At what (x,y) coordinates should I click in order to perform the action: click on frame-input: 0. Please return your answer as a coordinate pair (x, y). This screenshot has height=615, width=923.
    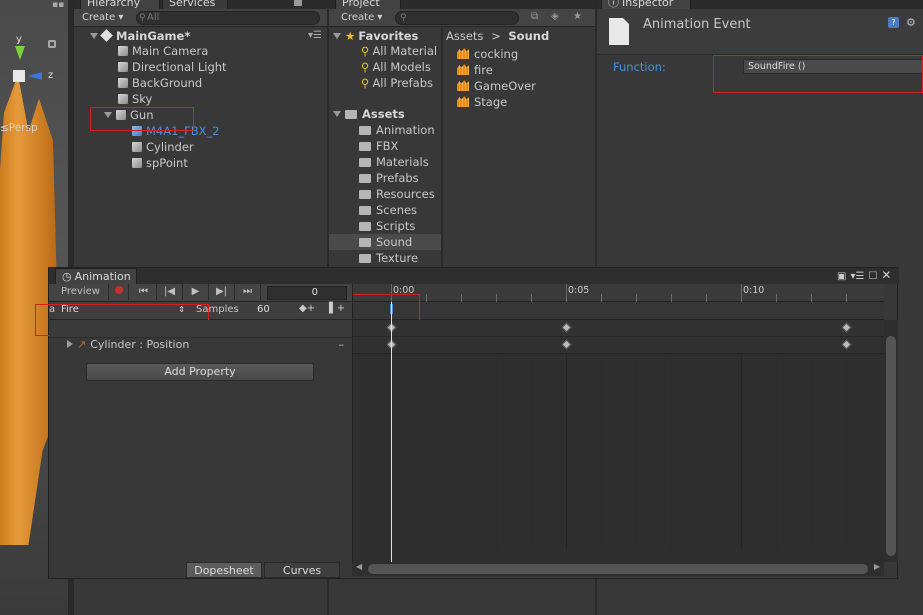
    Looking at the image, I should click on (307, 293).